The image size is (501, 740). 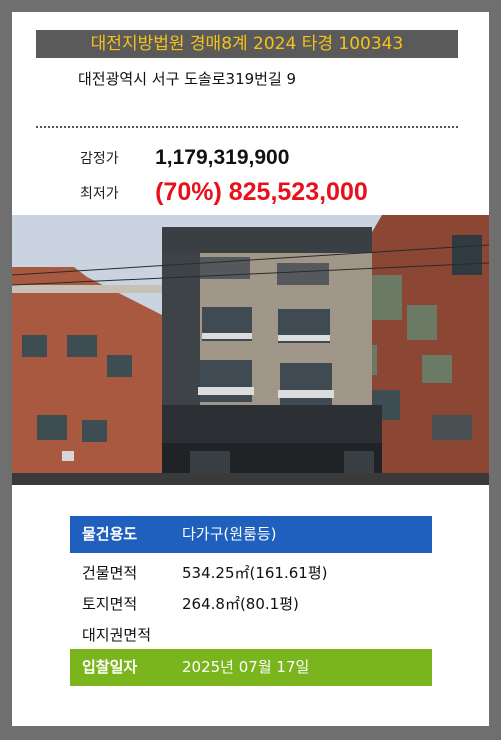 I want to click on minimum-price-row: 최저가 (70%) 825,523,000, so click(x=224, y=192).